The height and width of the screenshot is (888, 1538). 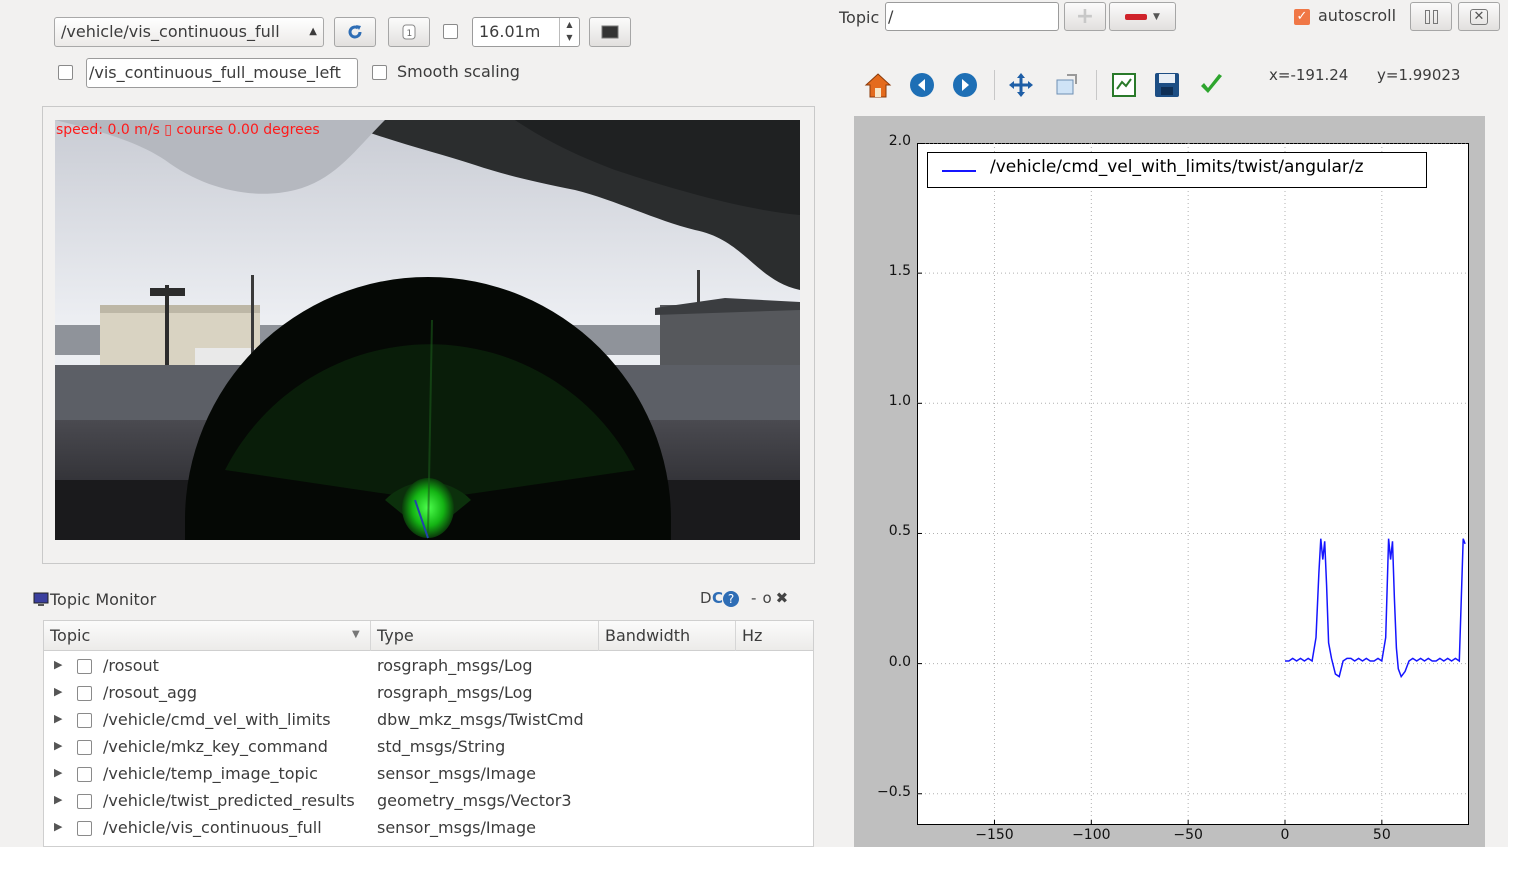 I want to click on clear-icon: ✕, so click(x=1479, y=16).